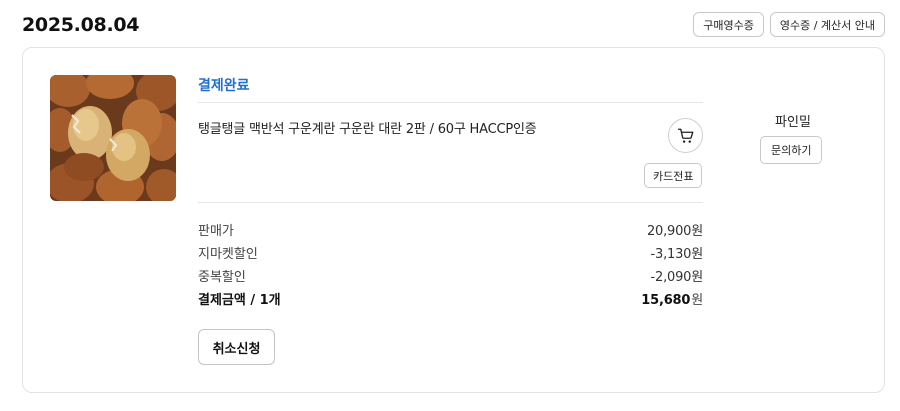 This screenshot has width=900, height=411. I want to click on add-to-cart-button, so click(685, 135).